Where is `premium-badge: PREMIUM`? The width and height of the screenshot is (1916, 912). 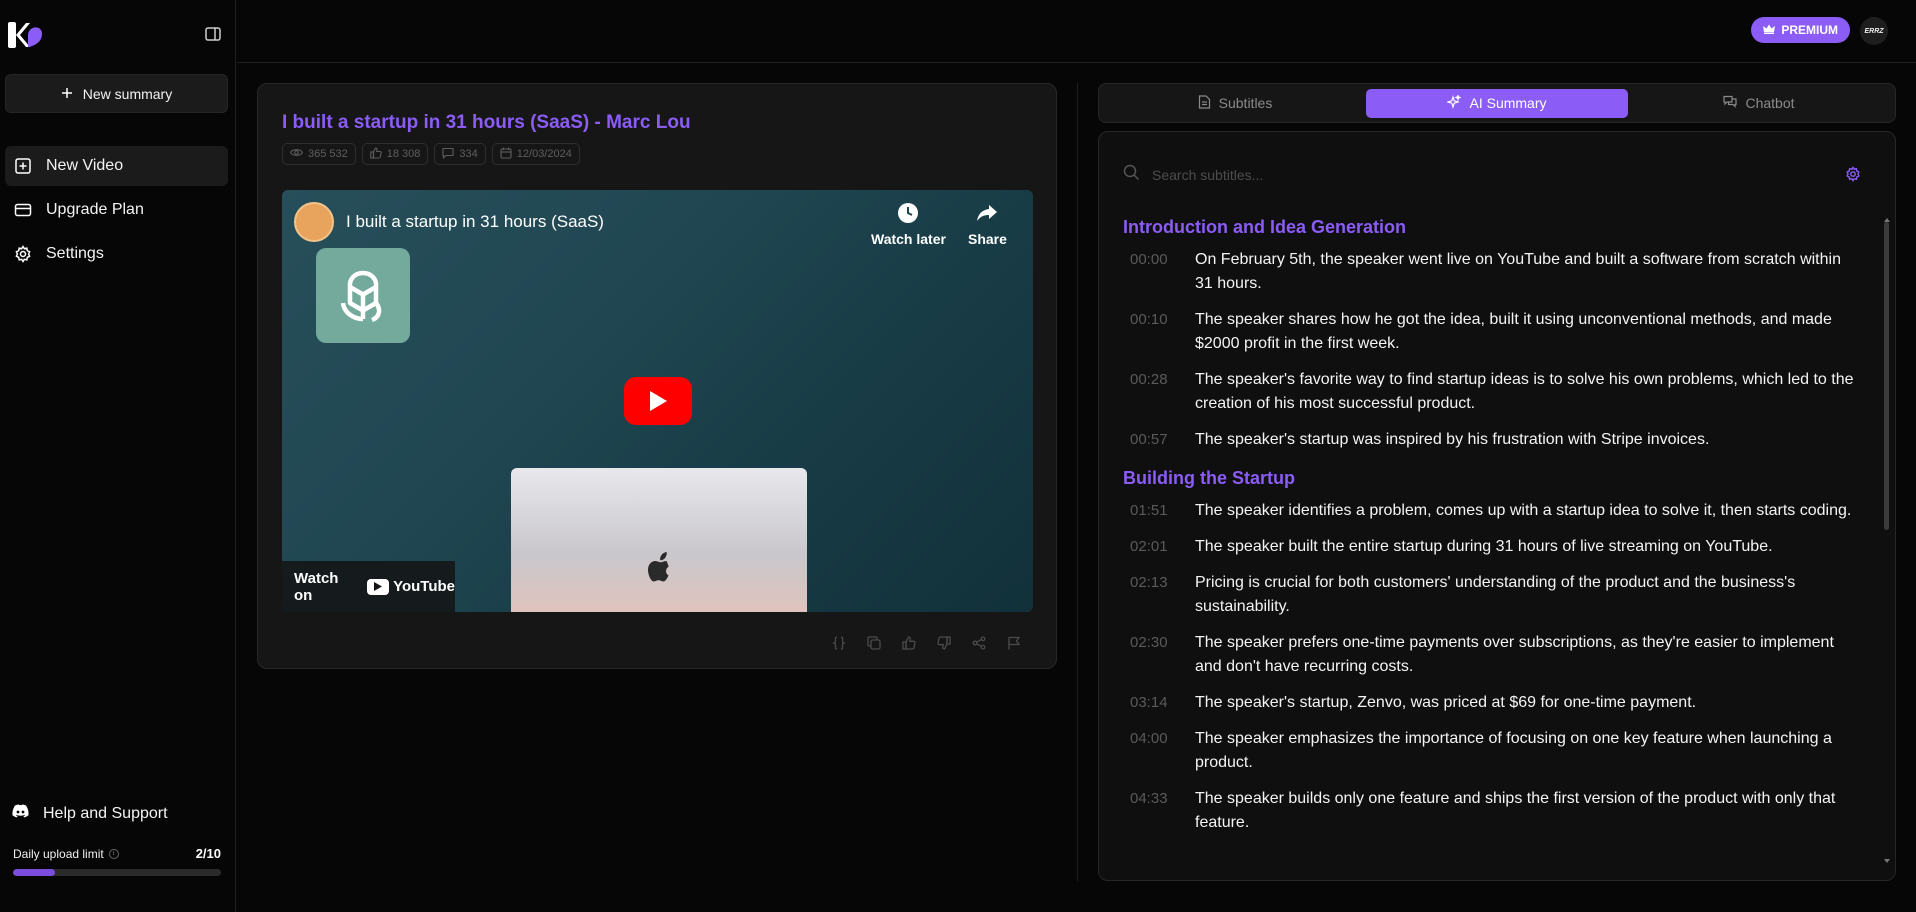 premium-badge: PREMIUM is located at coordinates (1800, 30).